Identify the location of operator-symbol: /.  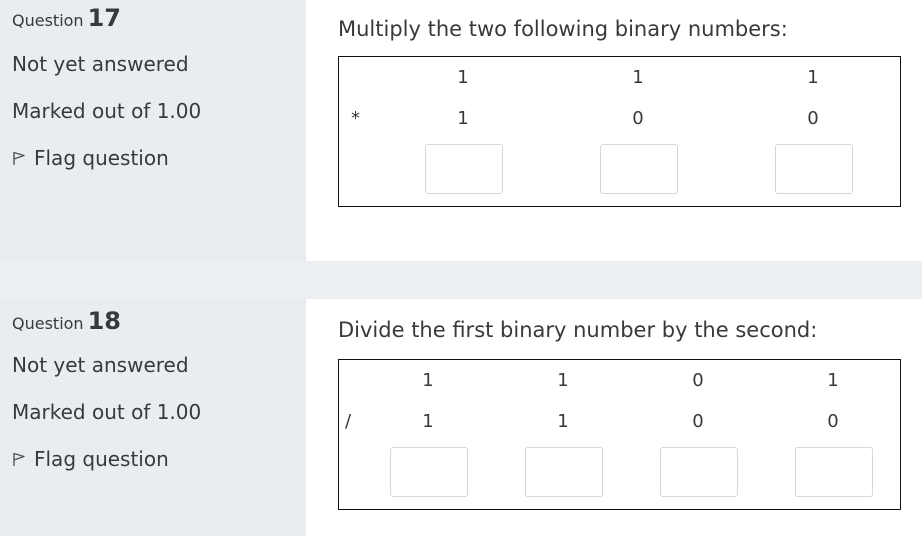
(348, 421).